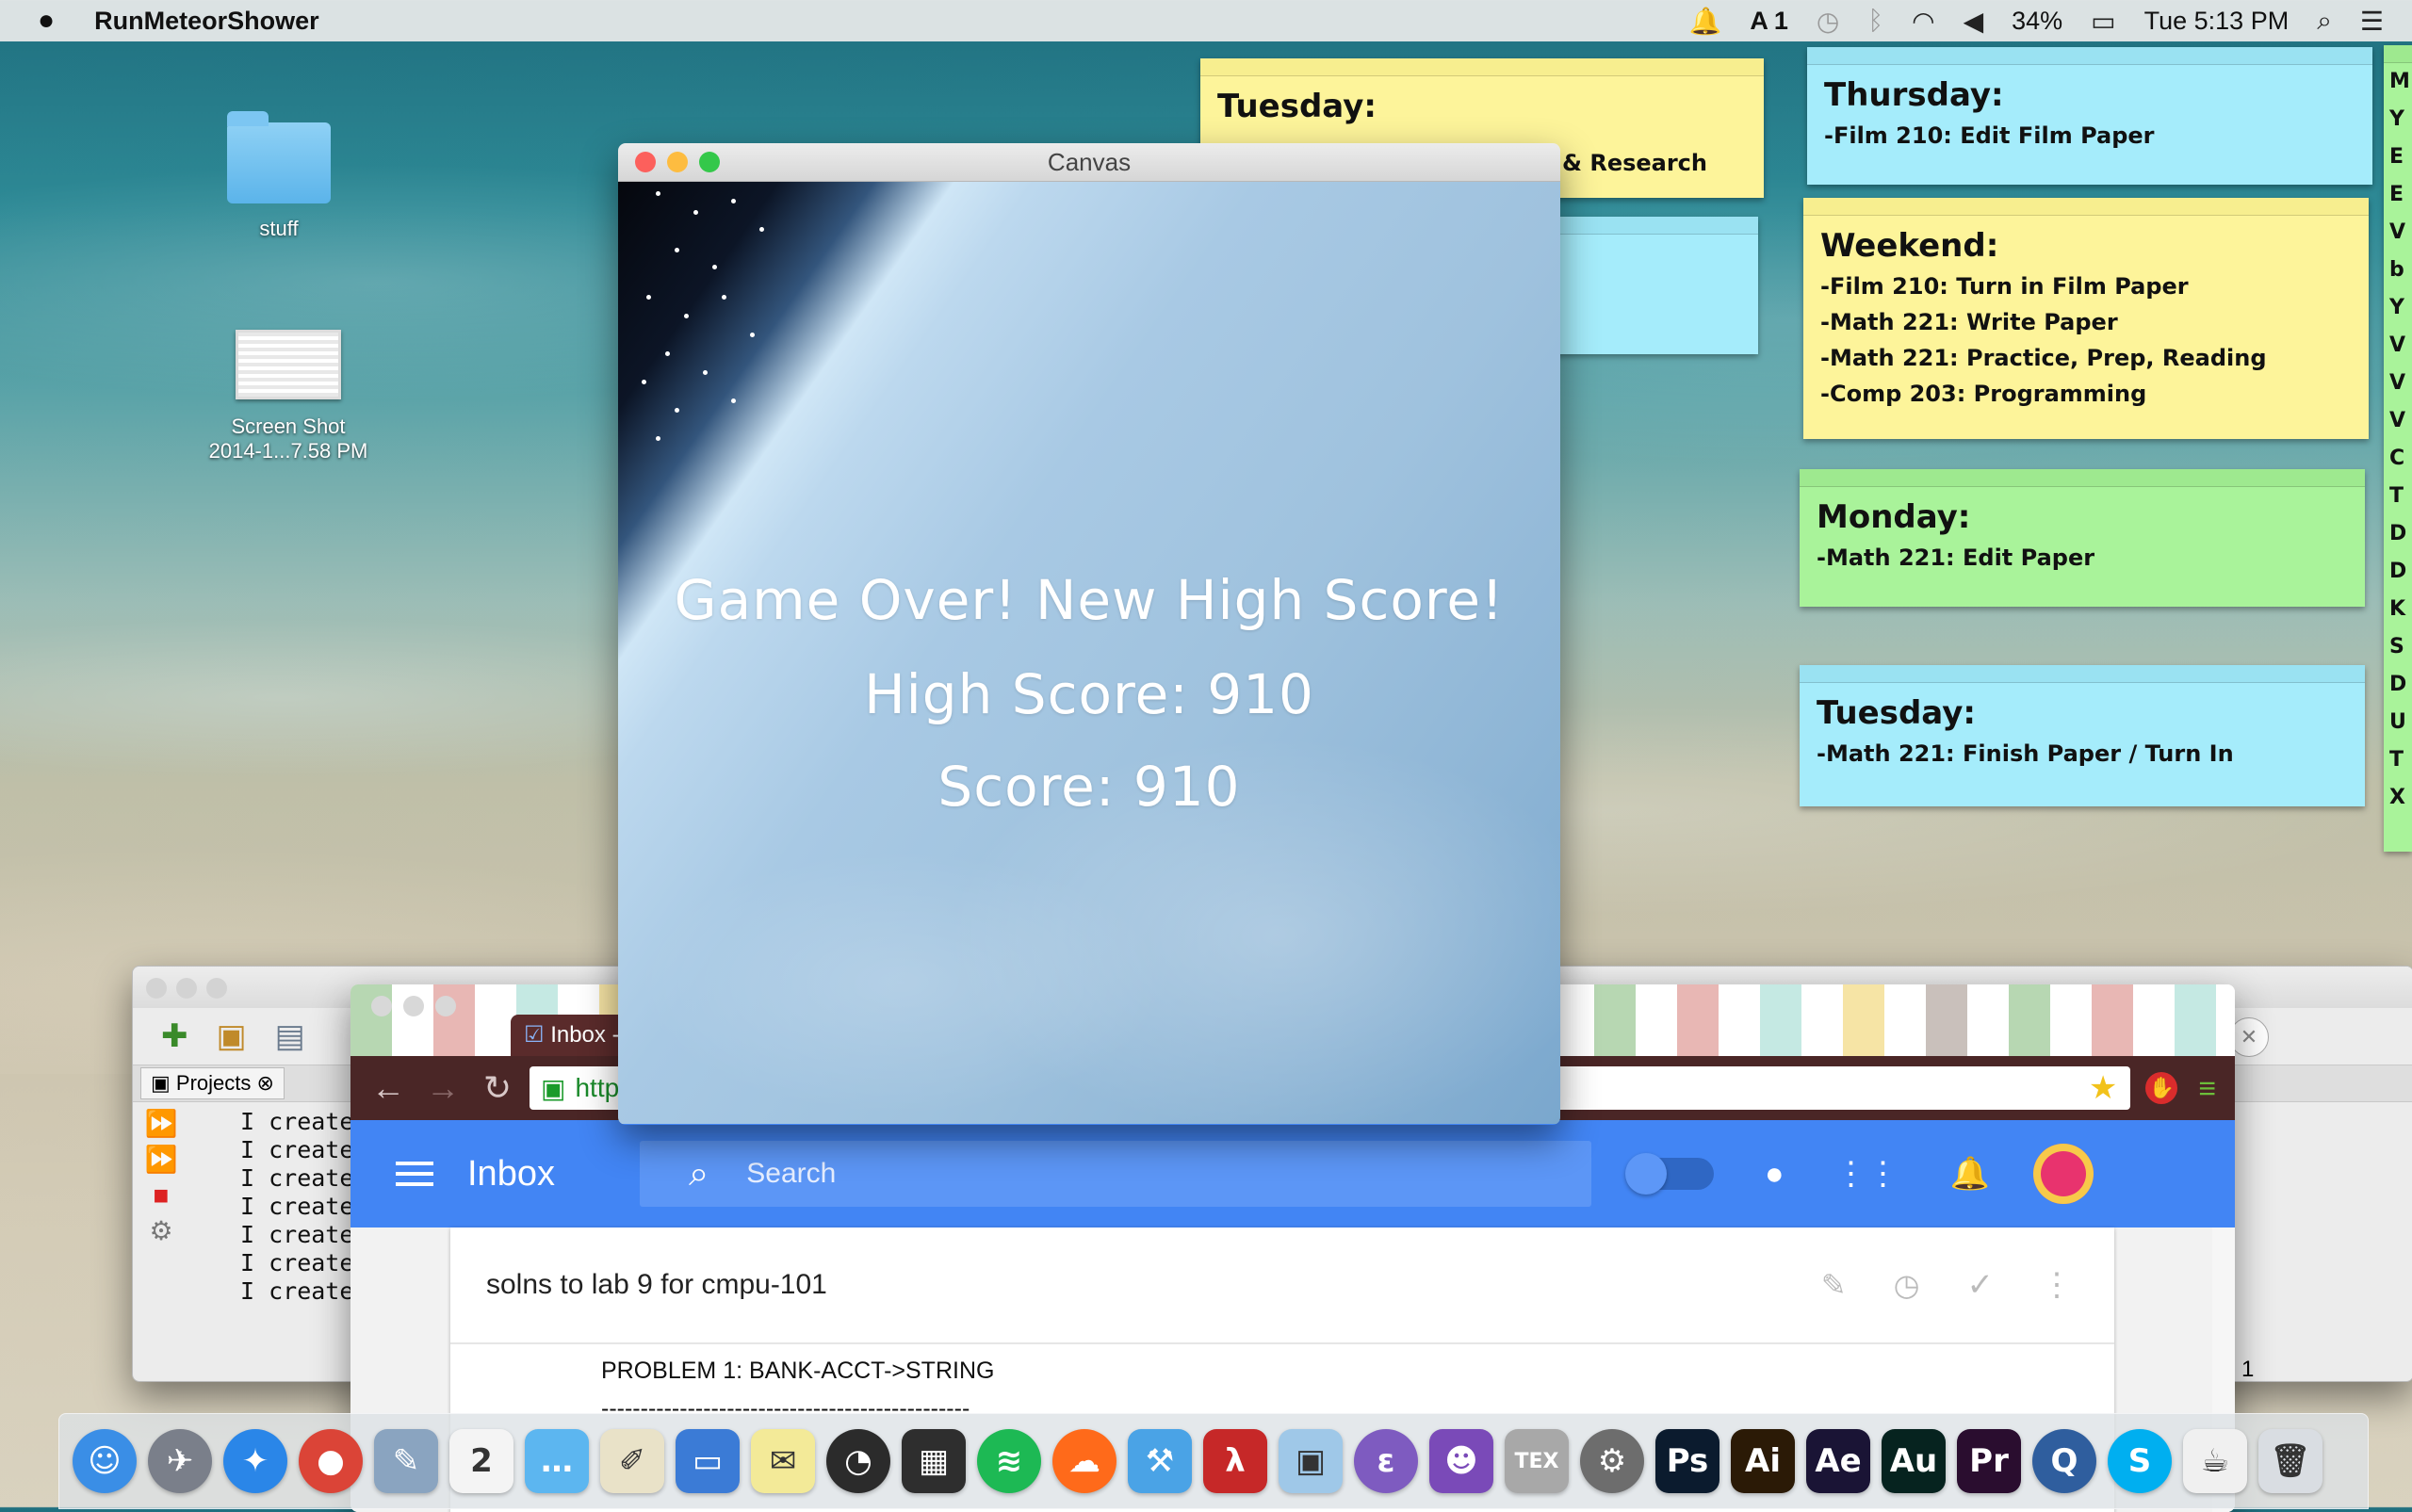 This screenshot has height=1512, width=2412. What do you see at coordinates (443, 1088) in the screenshot?
I see `forward-icon: →` at bounding box center [443, 1088].